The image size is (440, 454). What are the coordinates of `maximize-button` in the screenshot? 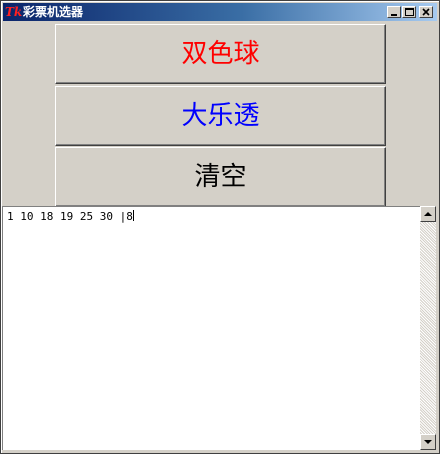 It's located at (409, 12).